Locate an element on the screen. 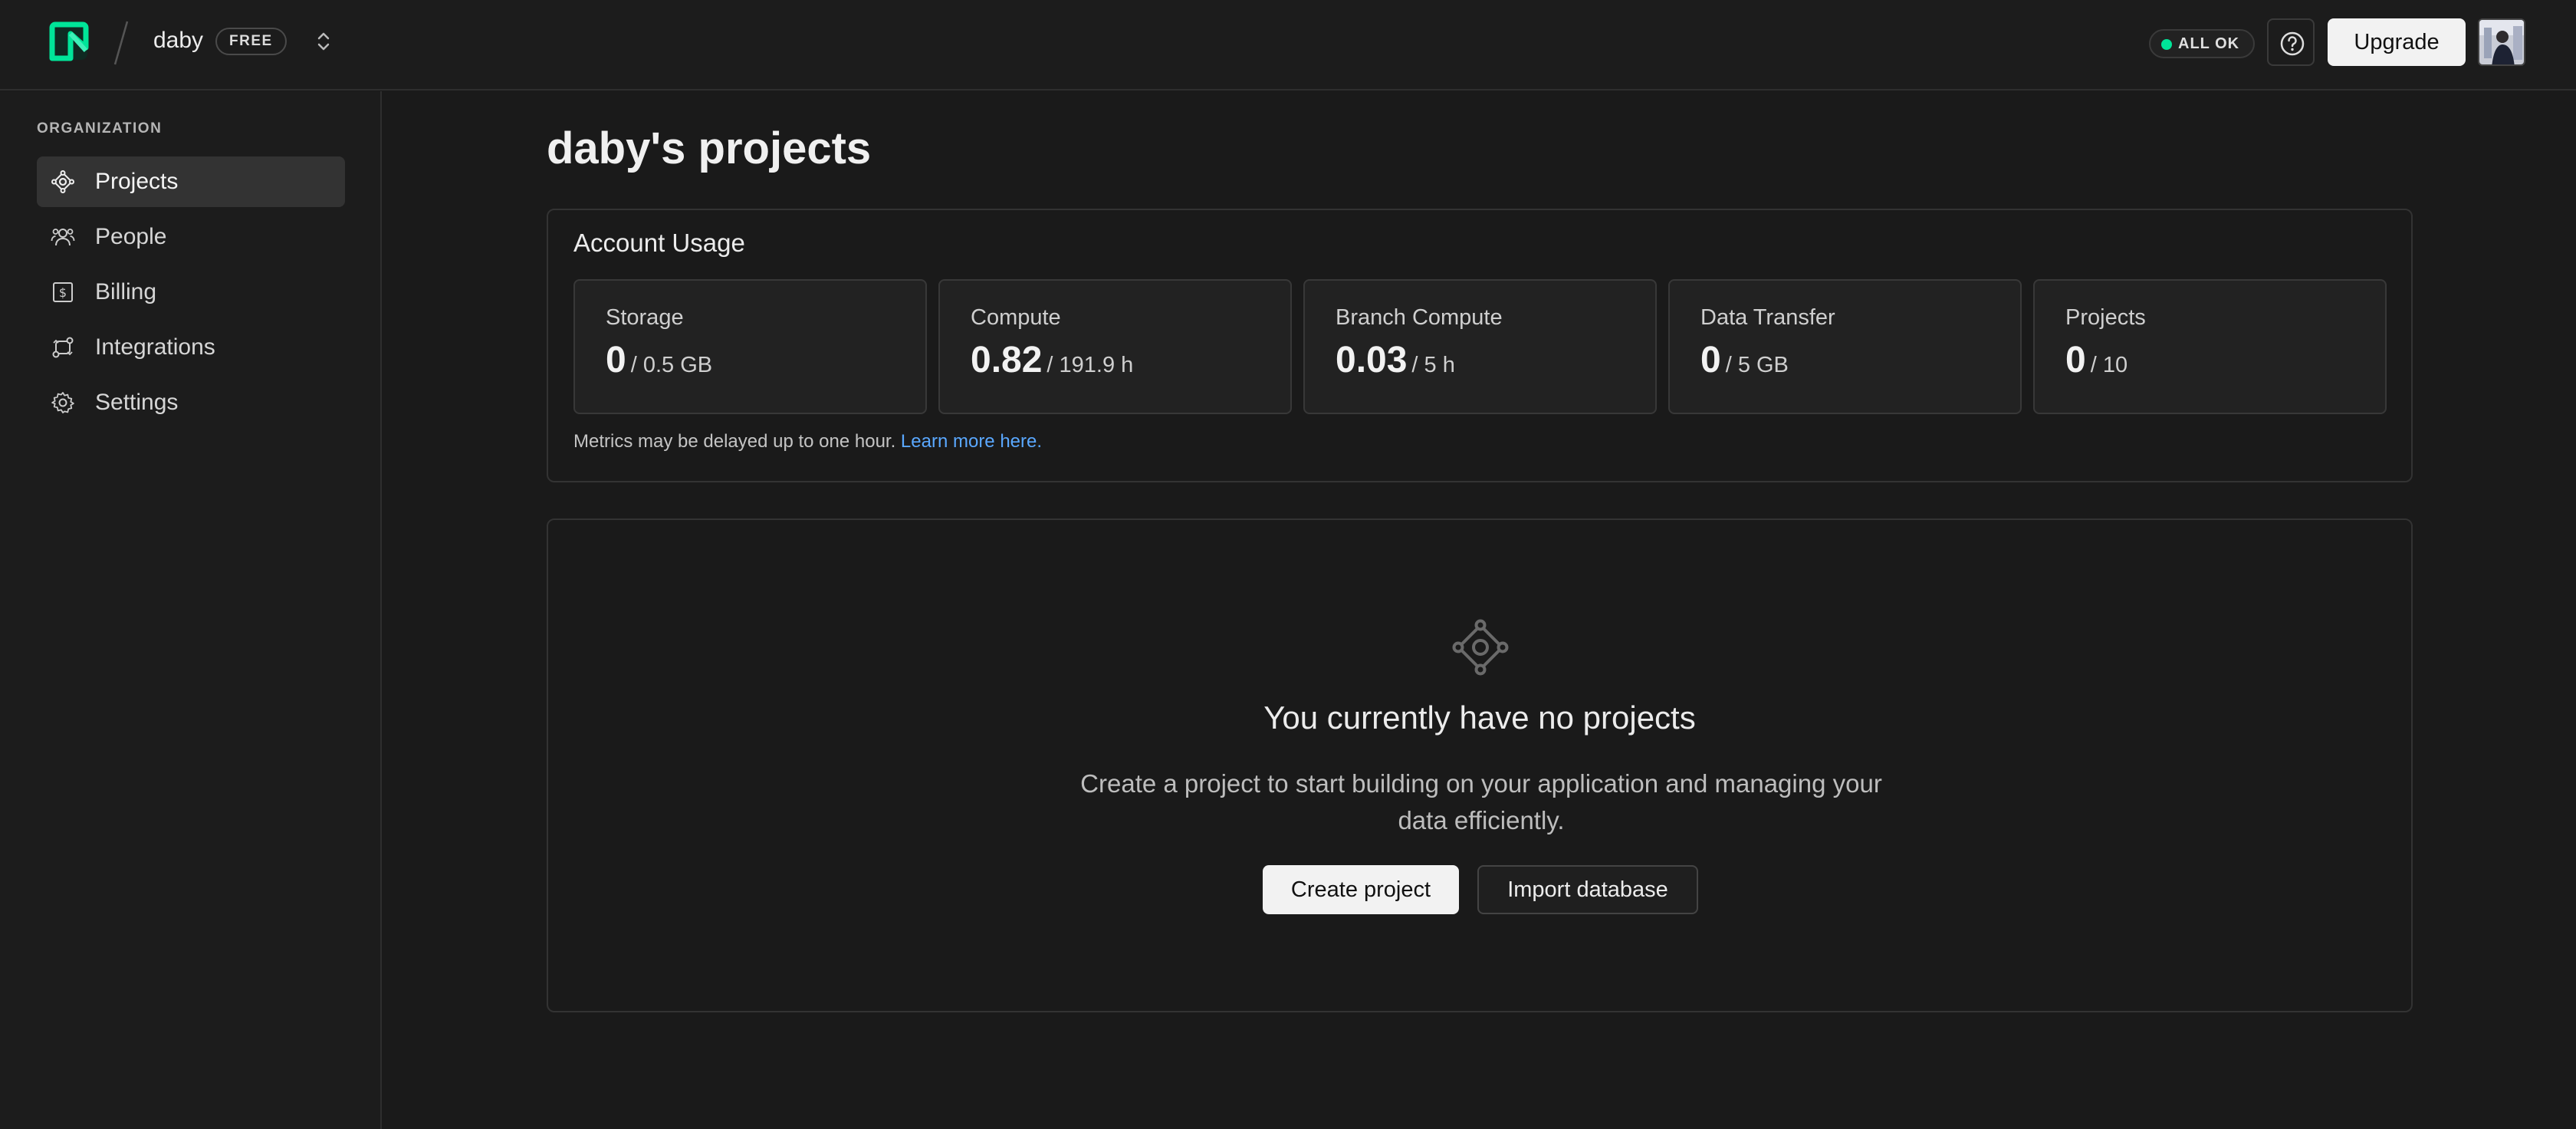 The height and width of the screenshot is (1129, 2576). import-database-button: Import database is located at coordinates (1588, 889).